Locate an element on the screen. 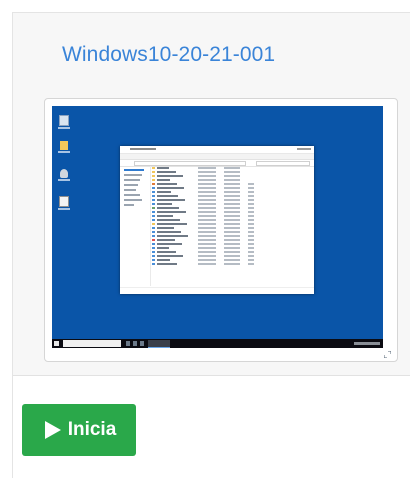  user-icon is located at coordinates (64, 175).